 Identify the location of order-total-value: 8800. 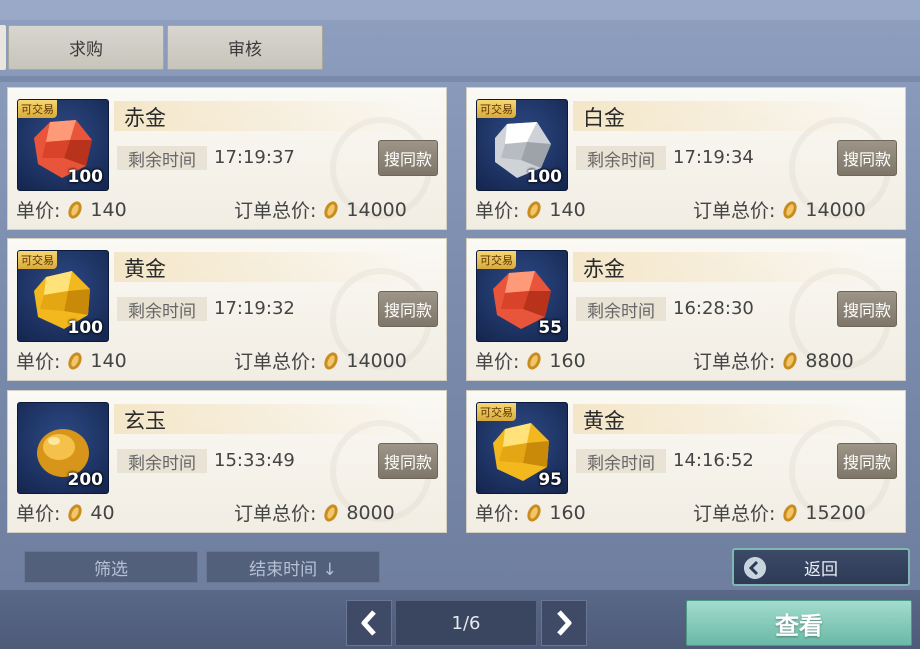
(829, 360).